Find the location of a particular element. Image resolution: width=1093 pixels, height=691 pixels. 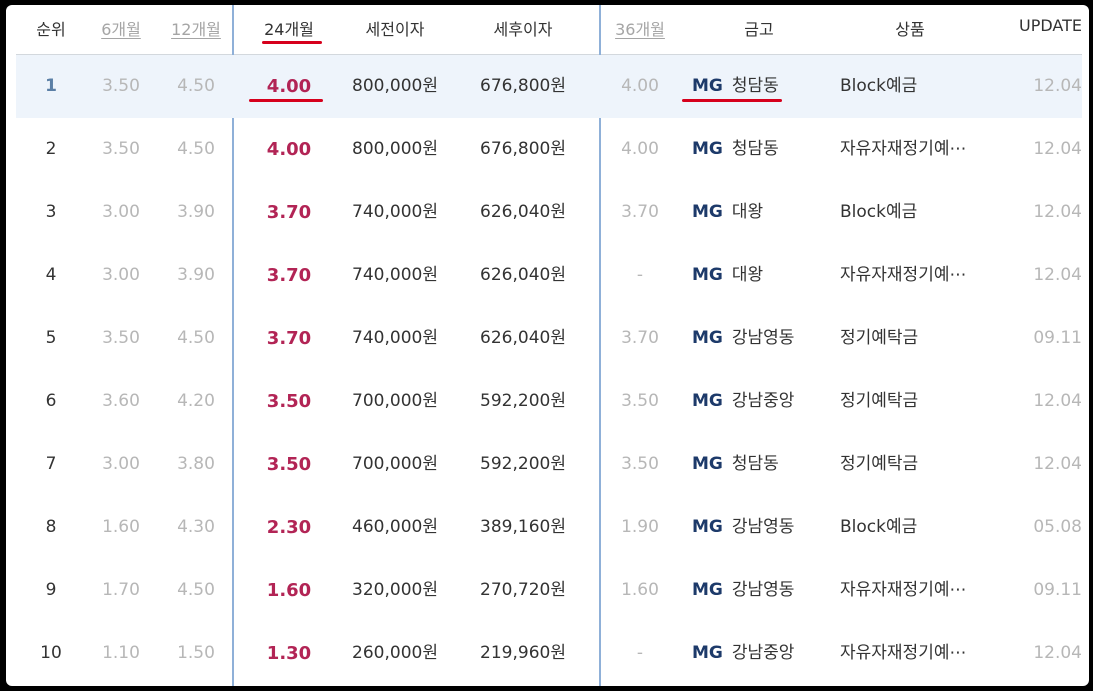

rate-24month-cell: 2.30 is located at coordinates (289, 527).